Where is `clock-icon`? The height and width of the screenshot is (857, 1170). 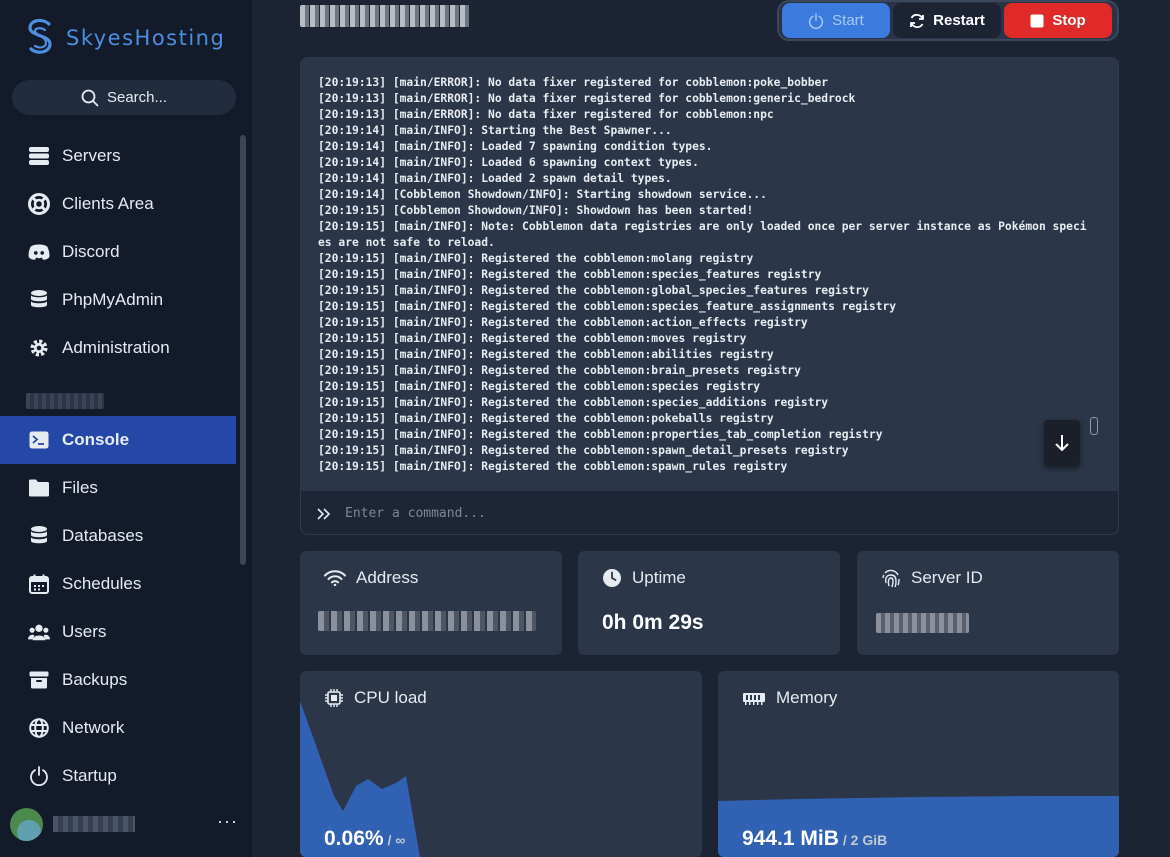 clock-icon is located at coordinates (612, 578).